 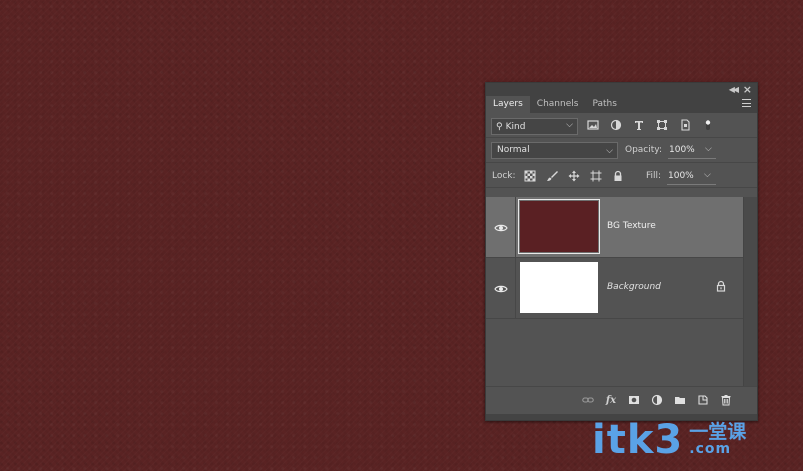 I want to click on new-adjustment-layer-icon, so click(x=657, y=400).